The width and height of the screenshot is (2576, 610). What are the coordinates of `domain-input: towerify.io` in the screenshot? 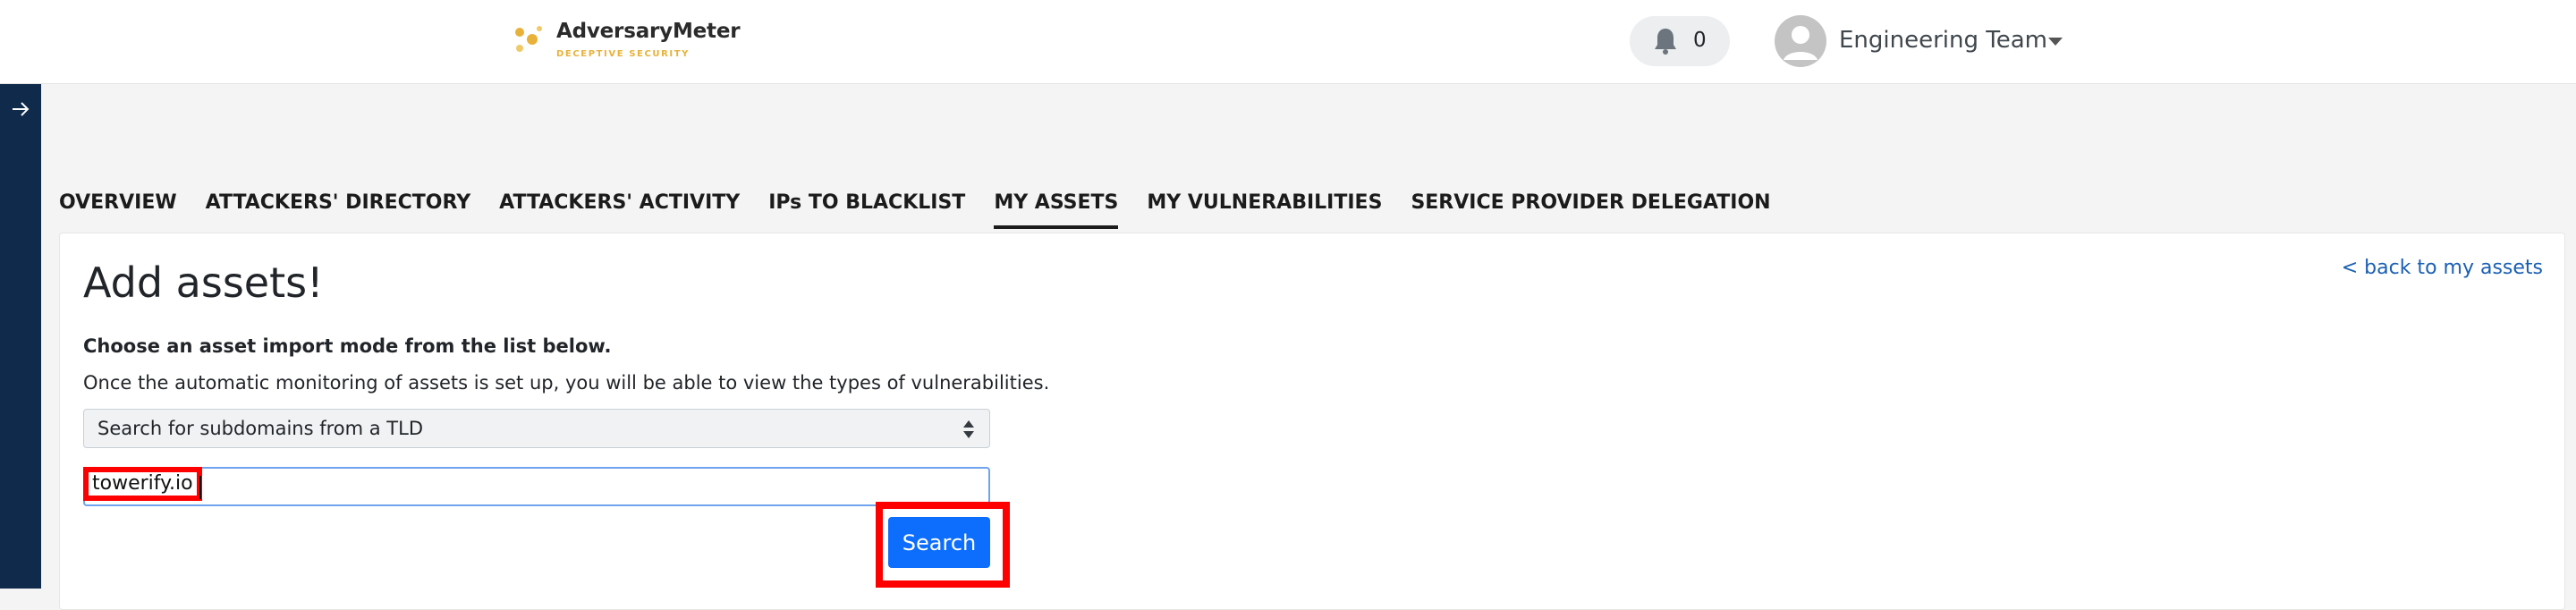 It's located at (536, 487).